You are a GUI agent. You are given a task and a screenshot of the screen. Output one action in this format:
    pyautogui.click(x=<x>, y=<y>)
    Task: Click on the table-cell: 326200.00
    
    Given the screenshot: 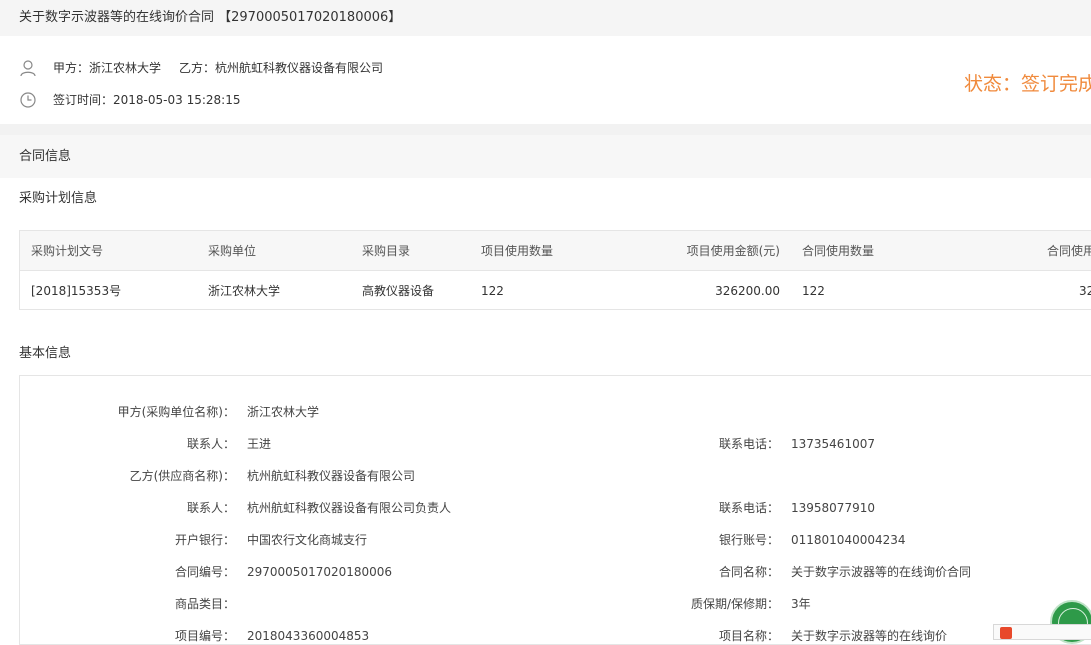 What is the action you would take?
    pyautogui.click(x=747, y=291)
    